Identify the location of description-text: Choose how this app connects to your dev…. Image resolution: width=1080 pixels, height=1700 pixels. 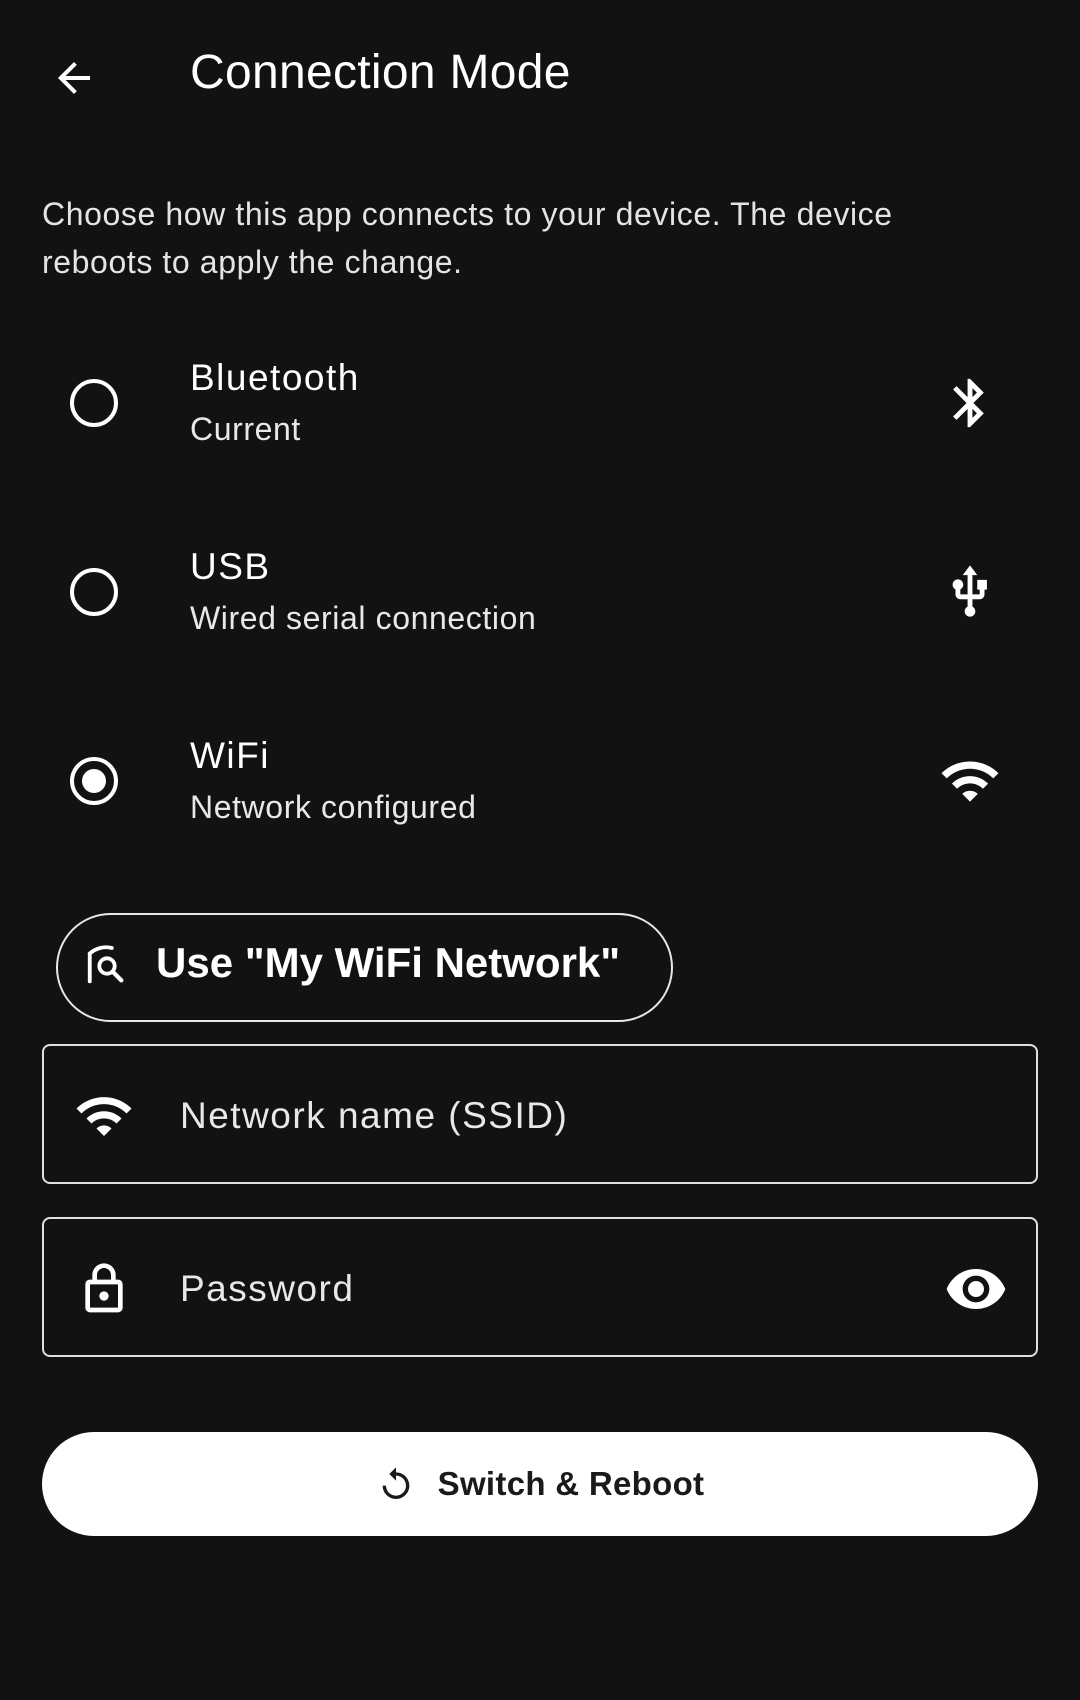
(467, 238).